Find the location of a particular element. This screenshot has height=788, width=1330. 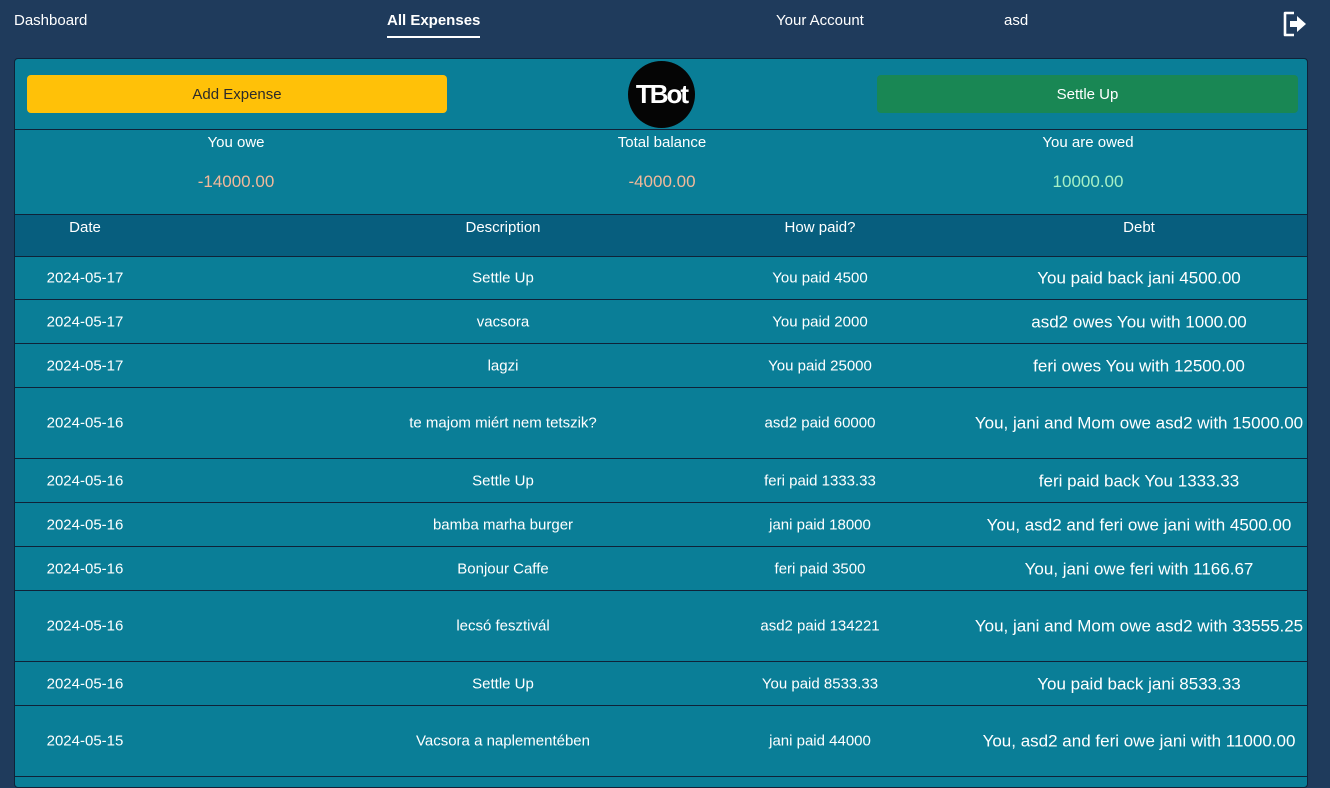

you-owe-value: -14000.00 is located at coordinates (236, 181).